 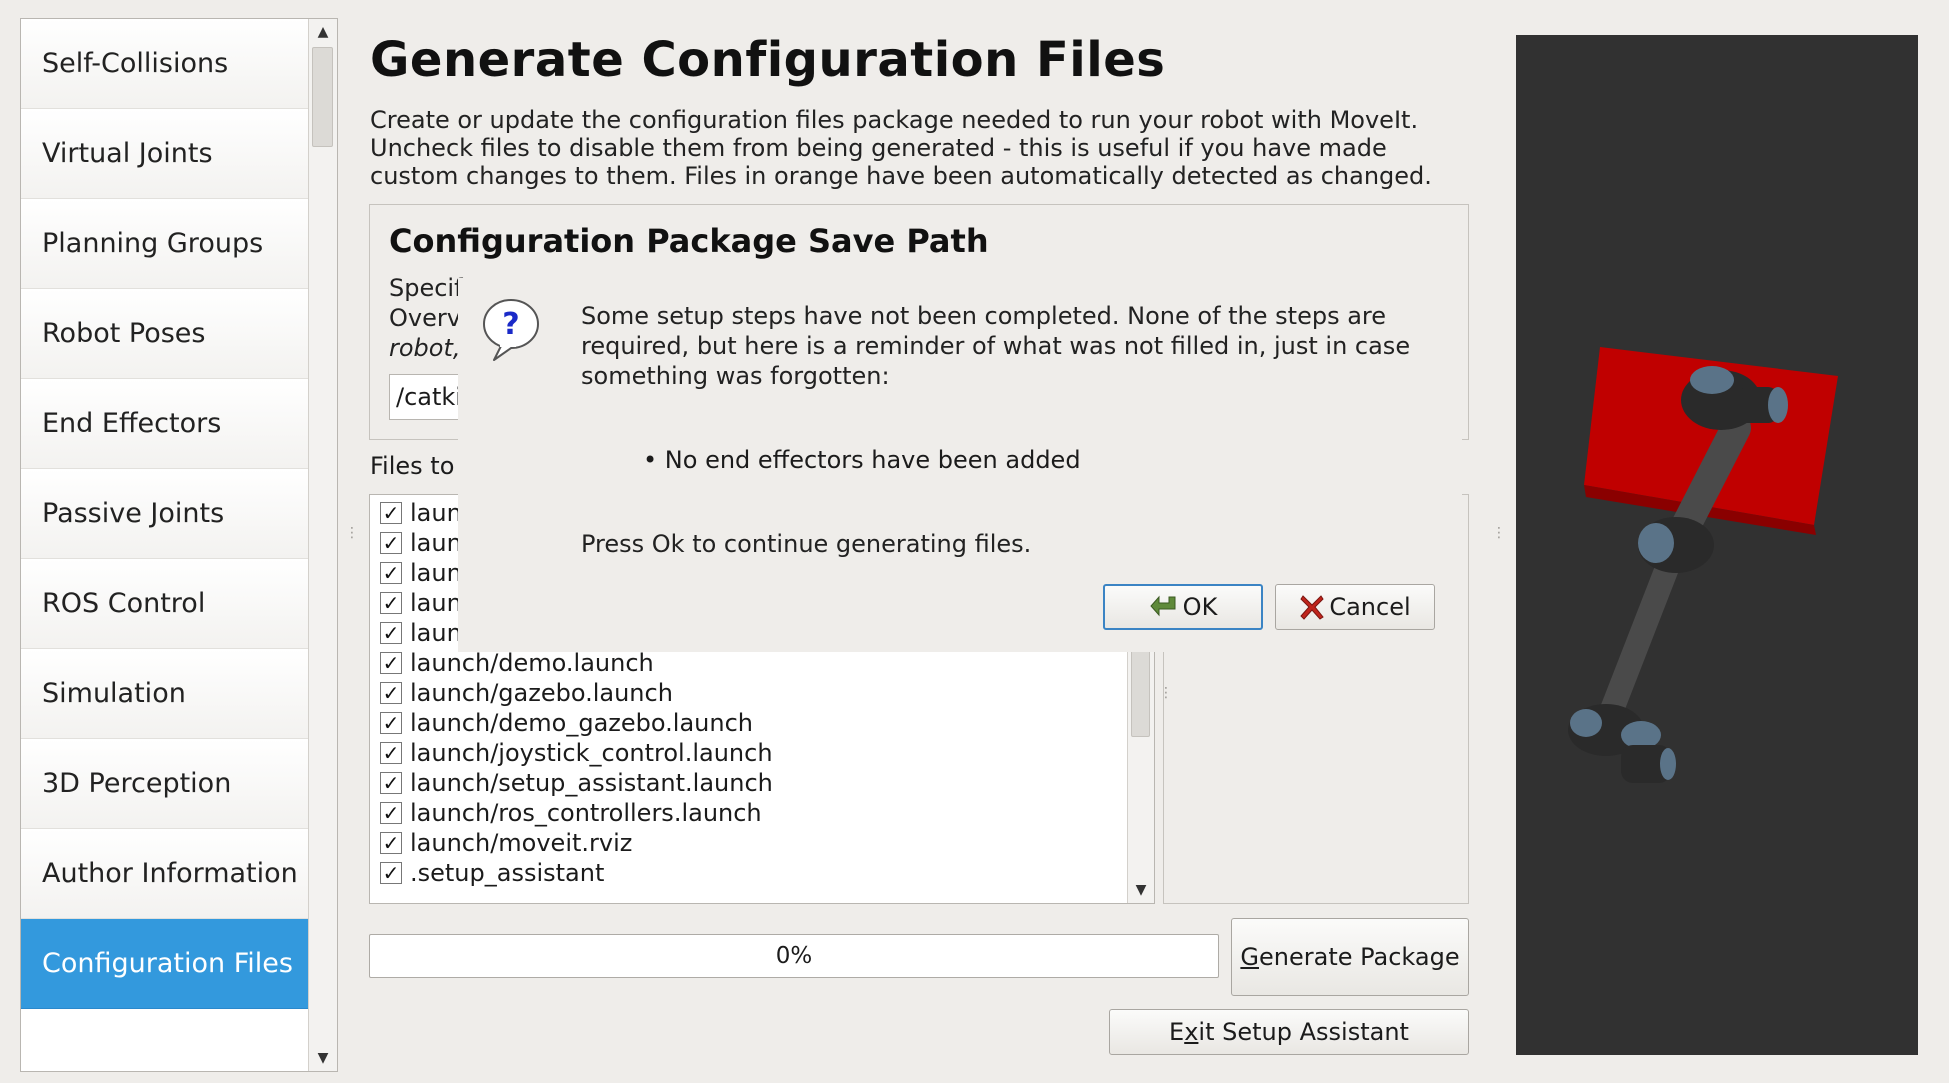 I want to click on question-icon: ?, so click(x=511, y=330).